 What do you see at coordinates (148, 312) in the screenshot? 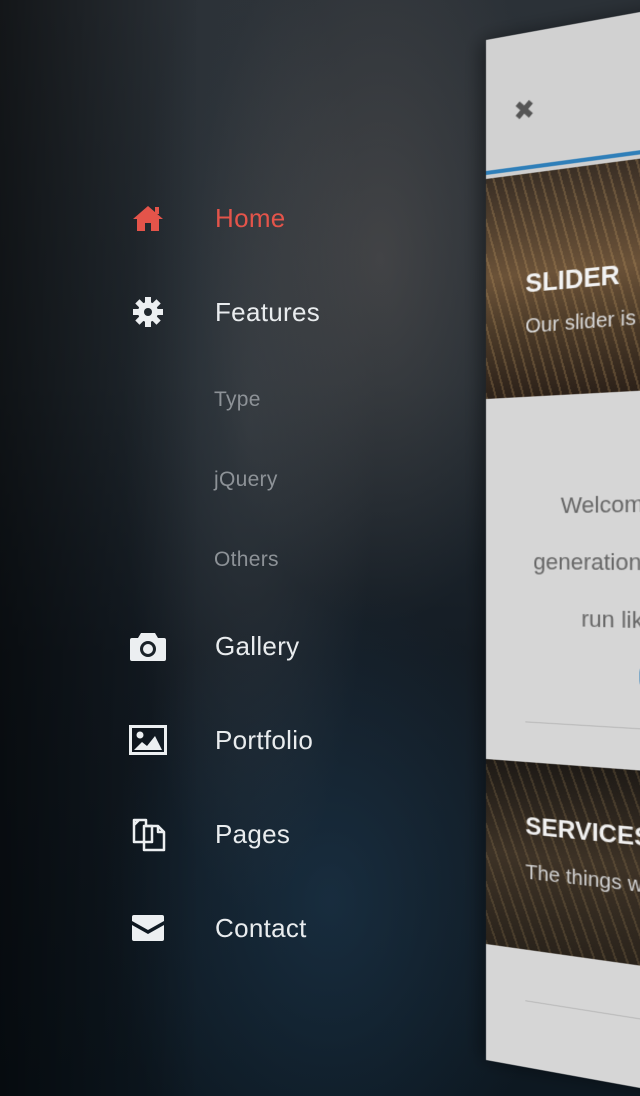
I see `gear-icon` at bounding box center [148, 312].